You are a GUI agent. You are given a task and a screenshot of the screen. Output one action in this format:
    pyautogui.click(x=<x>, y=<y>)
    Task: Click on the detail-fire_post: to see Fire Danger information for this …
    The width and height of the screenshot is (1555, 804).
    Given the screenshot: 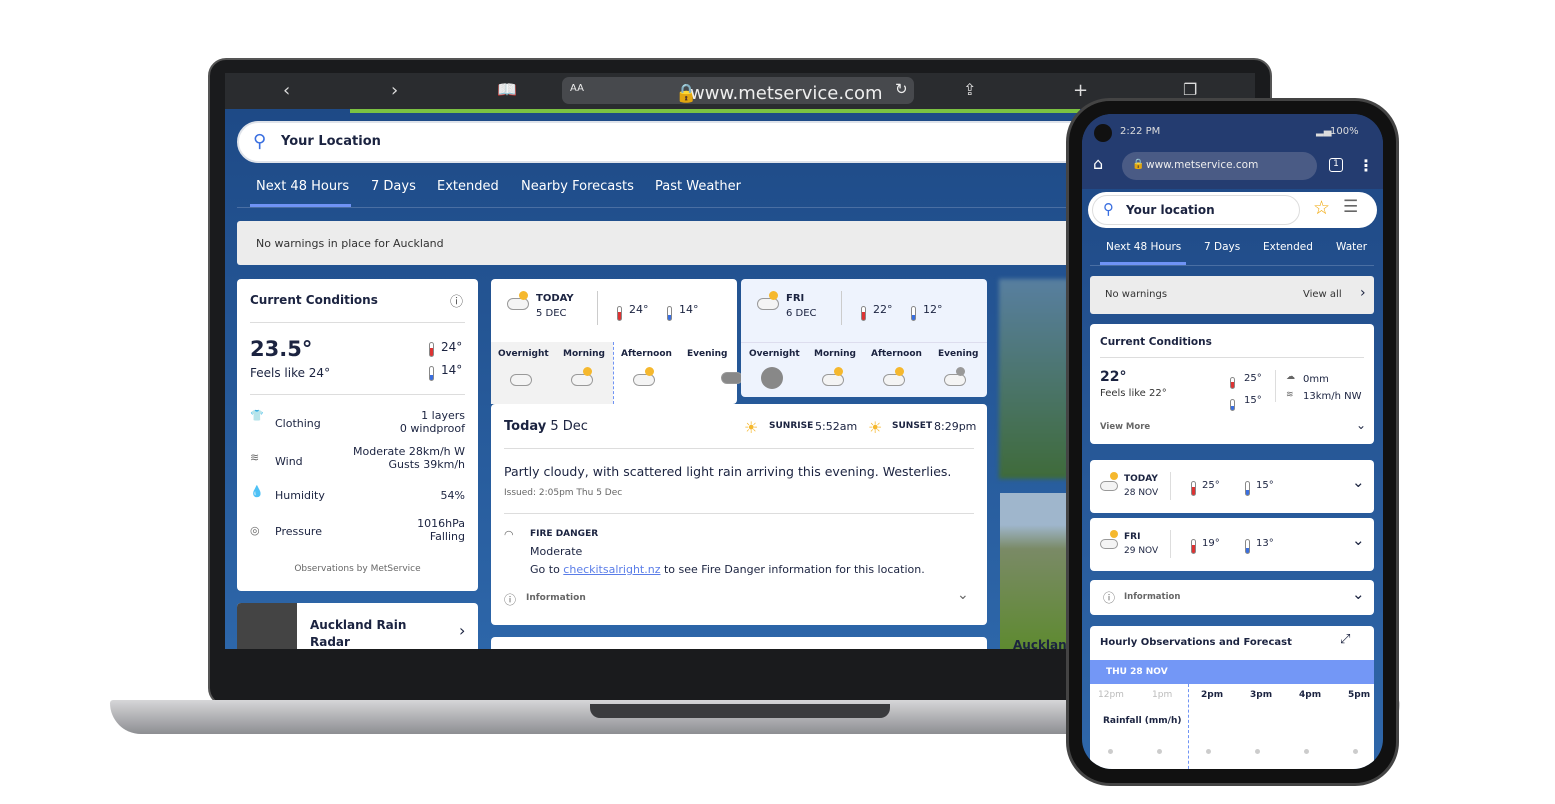 What is the action you would take?
    pyautogui.click(x=792, y=569)
    